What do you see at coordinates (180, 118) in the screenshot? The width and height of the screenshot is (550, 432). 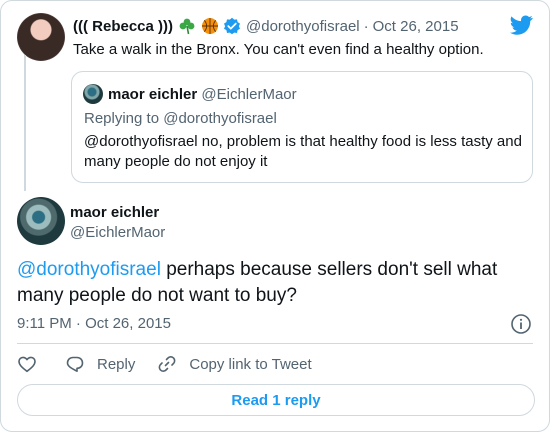 I see `replying-to-label: Replying to @dorothyofisrael` at bounding box center [180, 118].